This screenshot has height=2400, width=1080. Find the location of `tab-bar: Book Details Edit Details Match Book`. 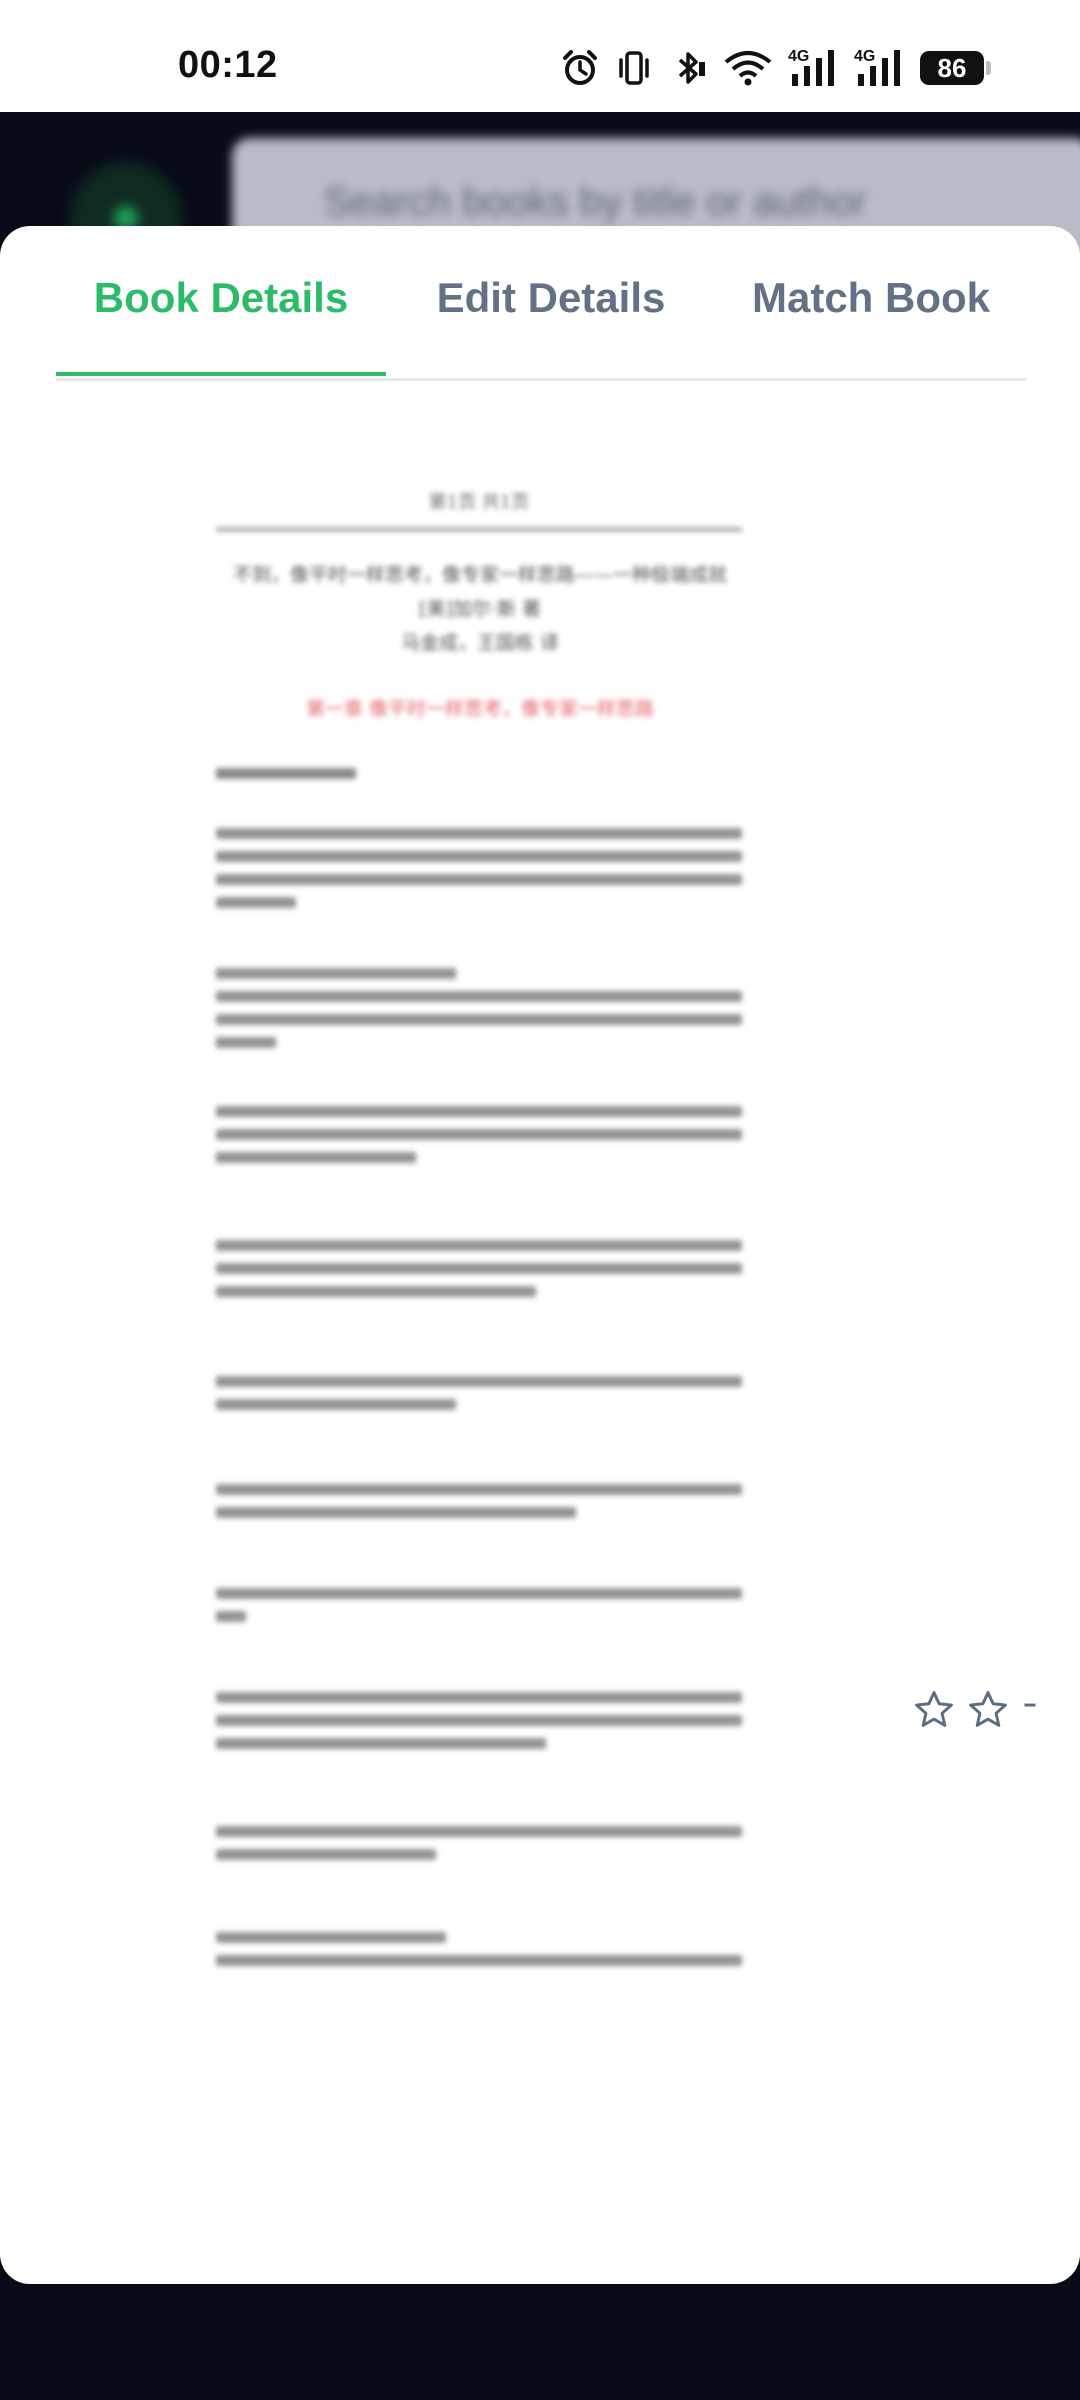

tab-bar: Book Details Edit Details Match Book is located at coordinates (541, 303).